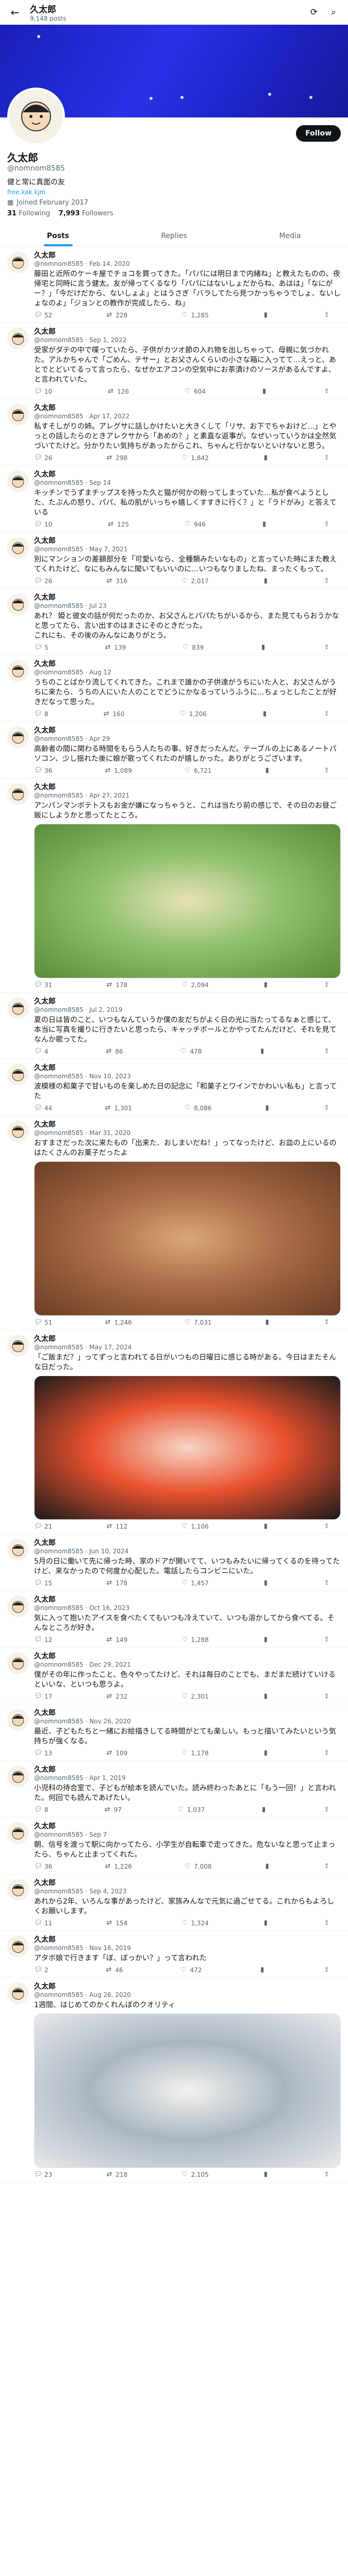  What do you see at coordinates (43, 1696) in the screenshot?
I see `reply-button: 💬︎ 17` at bounding box center [43, 1696].